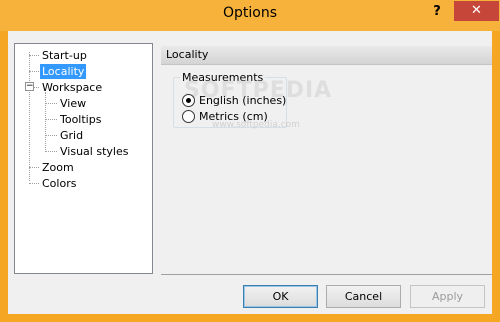  I want to click on tree-item-label: Start-up, so click(64, 55).